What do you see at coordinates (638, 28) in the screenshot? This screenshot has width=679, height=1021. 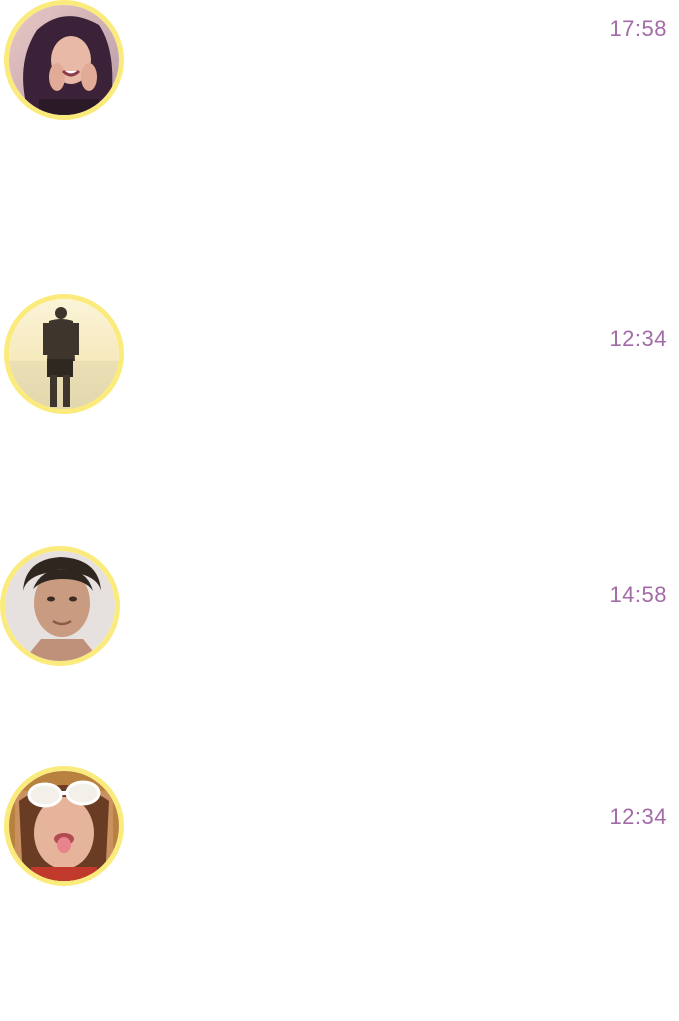 I see `timestamp: 17:58` at bounding box center [638, 28].